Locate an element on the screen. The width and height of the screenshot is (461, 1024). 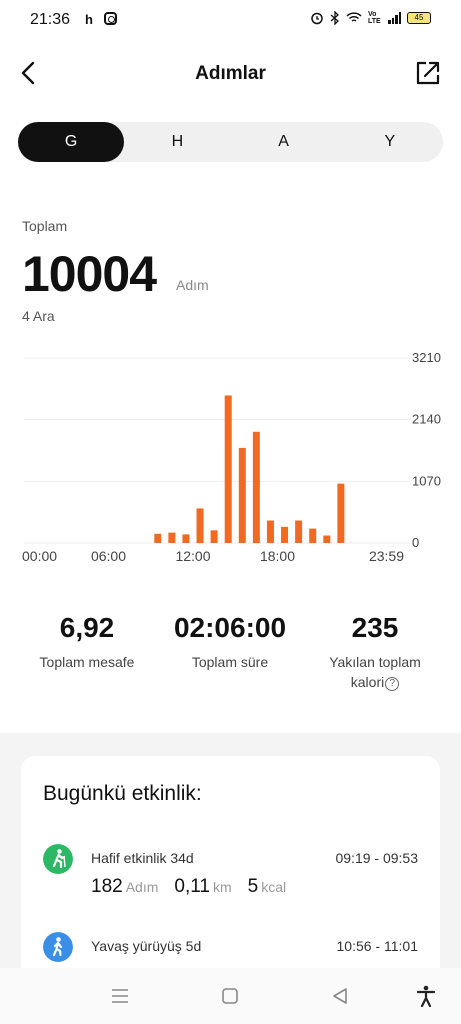
x-tick-label: 06:00 is located at coordinates (108, 556).